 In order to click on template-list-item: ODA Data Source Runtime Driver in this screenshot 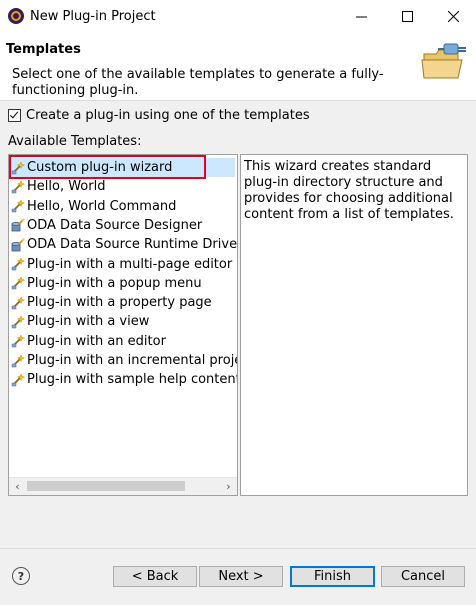, I will do `click(124, 244)`.